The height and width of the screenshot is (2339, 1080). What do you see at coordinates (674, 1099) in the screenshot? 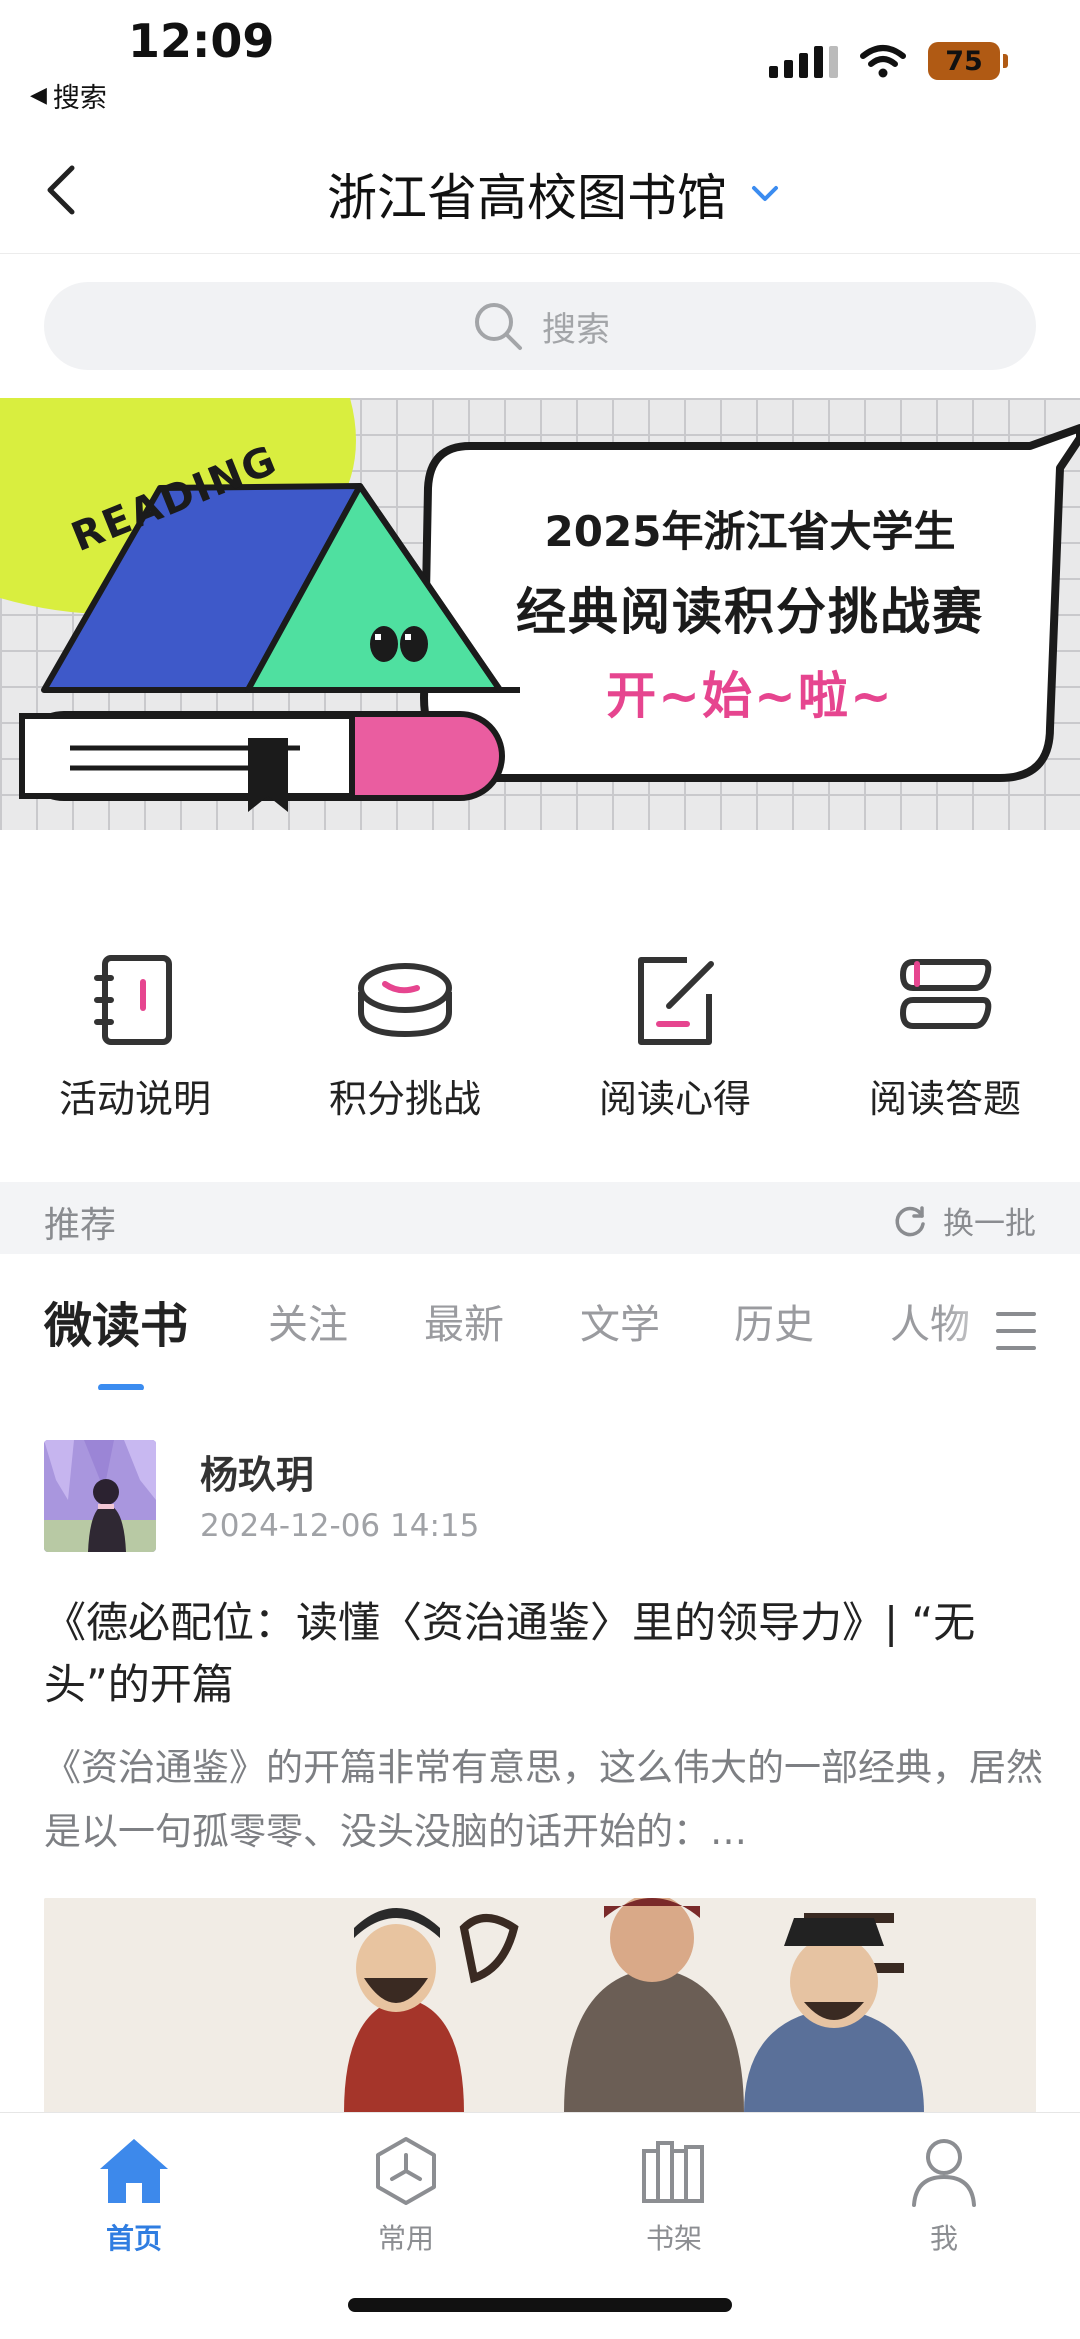
I see `quick-action-label: 阅读心得` at bounding box center [674, 1099].